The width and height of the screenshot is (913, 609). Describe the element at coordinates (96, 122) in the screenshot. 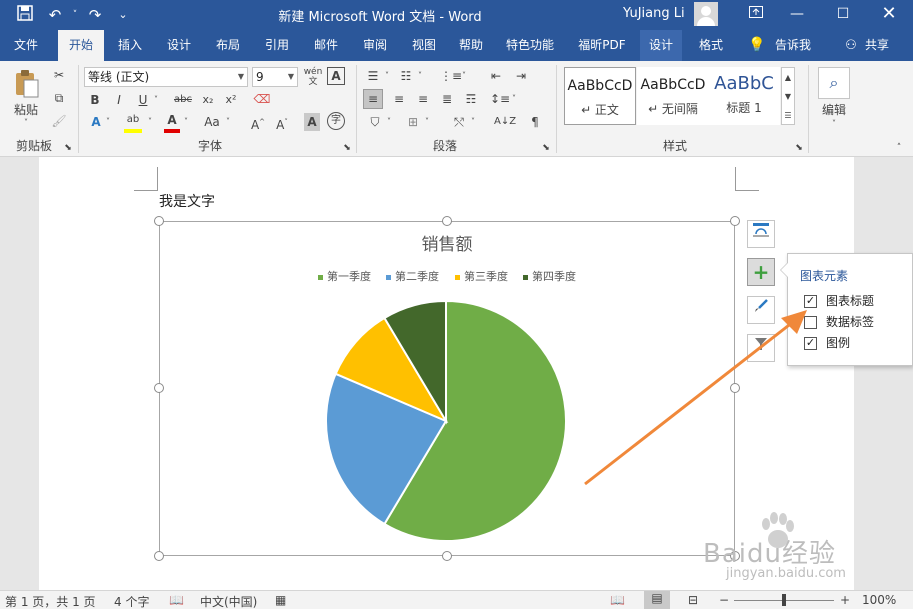

I see `text-effects-icon: A` at that location.